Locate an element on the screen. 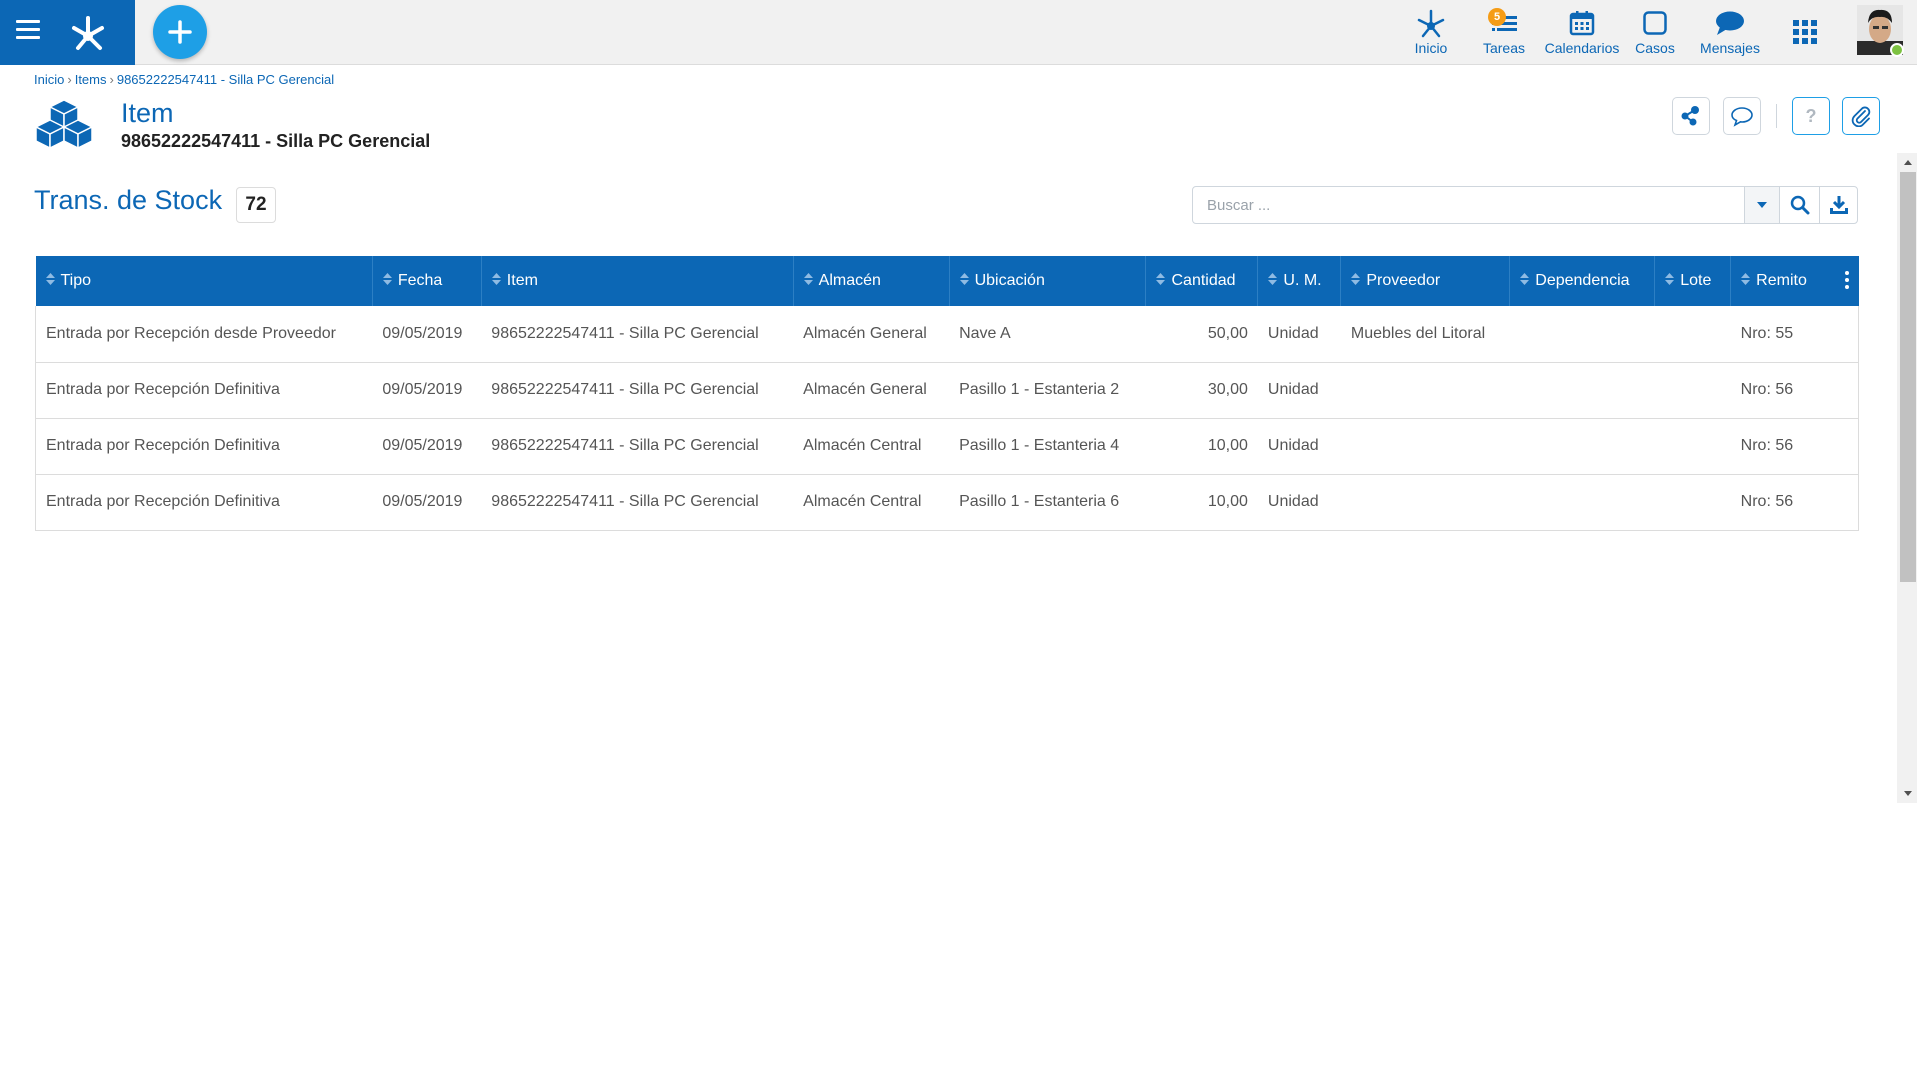  column-header-label: Proveedor is located at coordinates (1403, 280).